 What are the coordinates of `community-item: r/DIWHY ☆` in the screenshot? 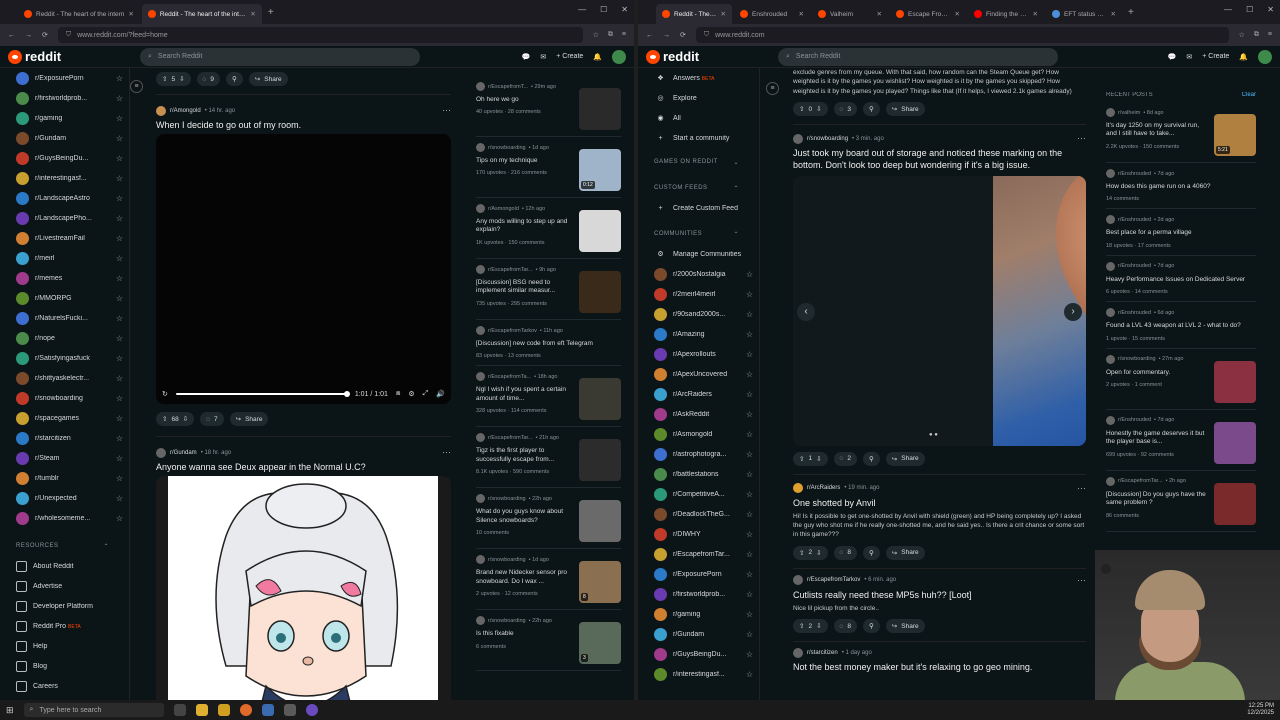 It's located at (698, 534).